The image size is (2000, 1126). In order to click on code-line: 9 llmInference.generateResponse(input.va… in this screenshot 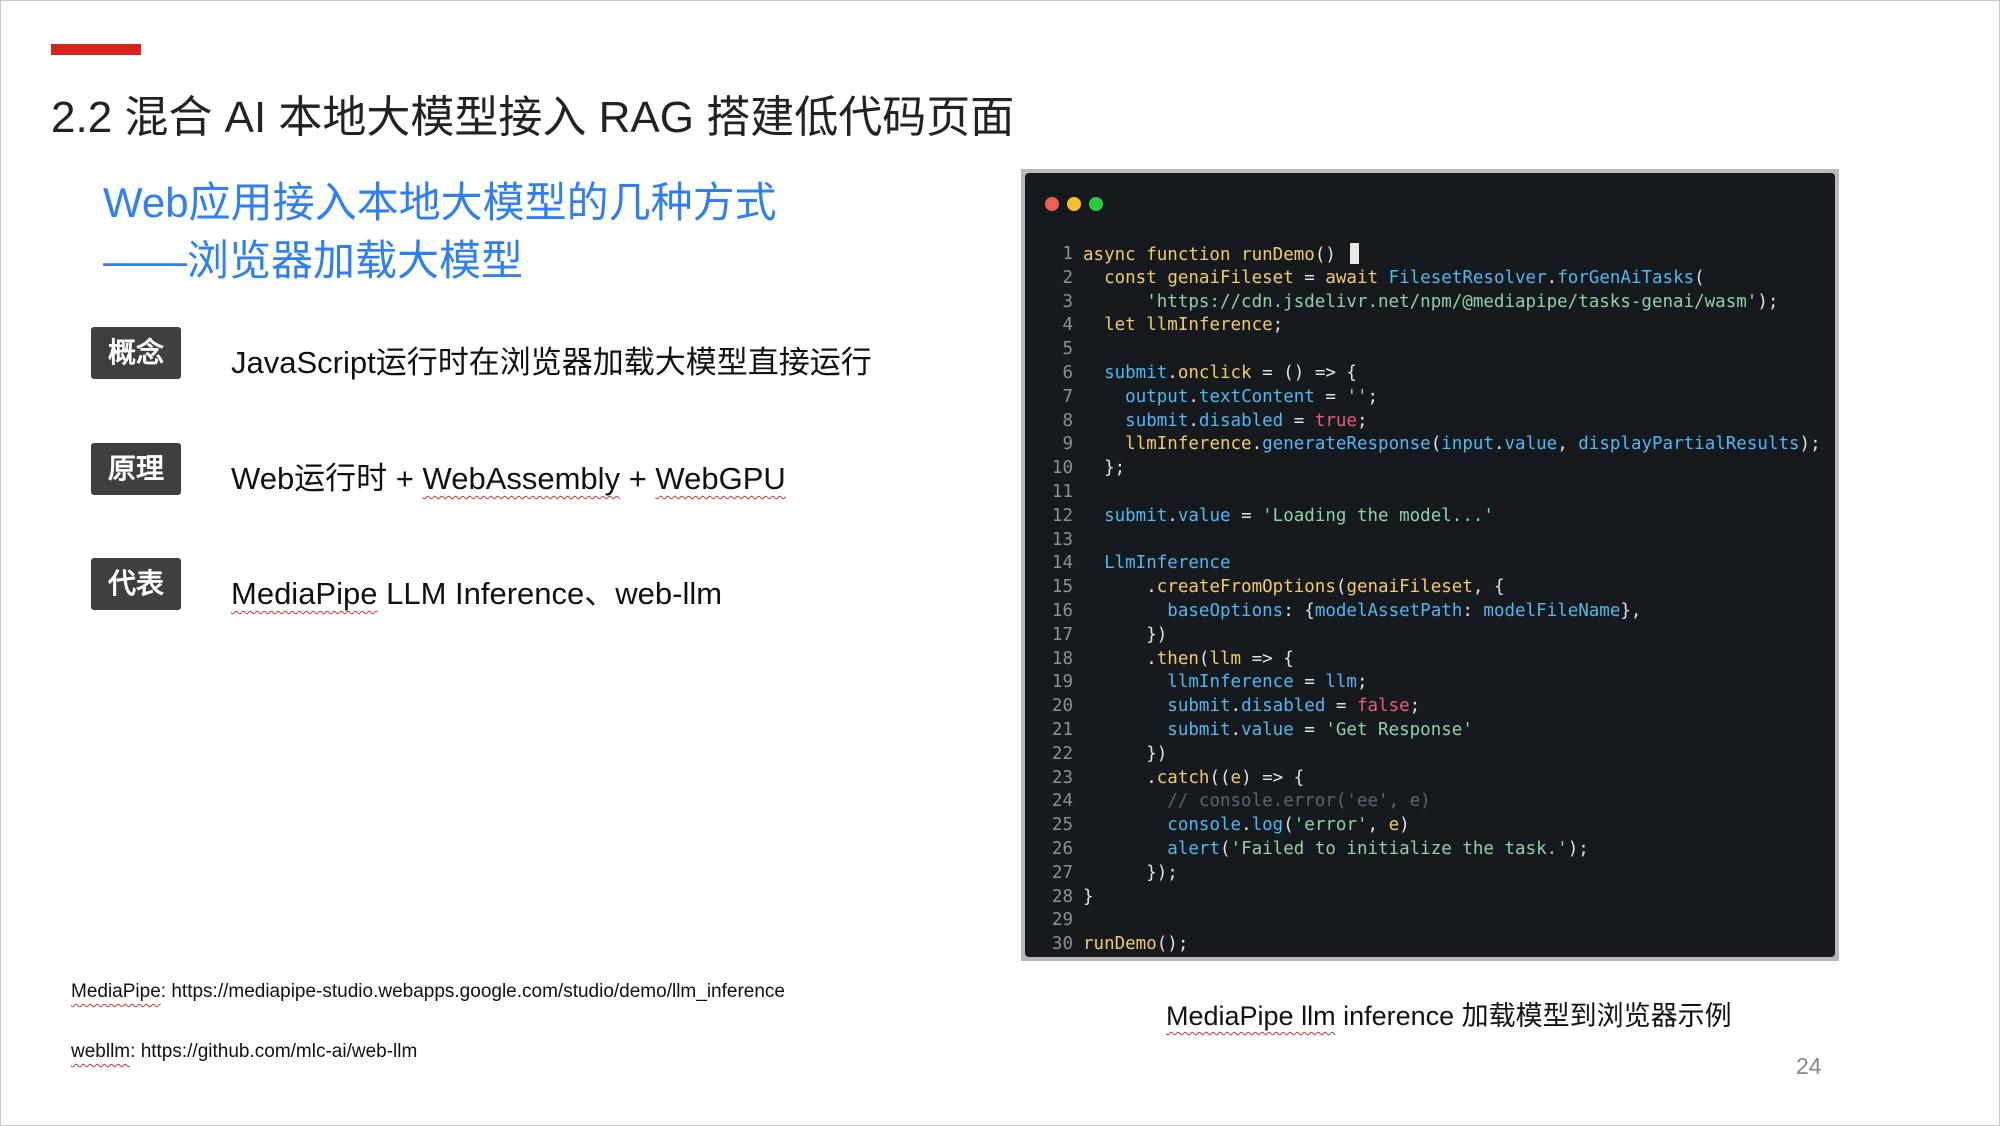, I will do `click(1430, 445)`.